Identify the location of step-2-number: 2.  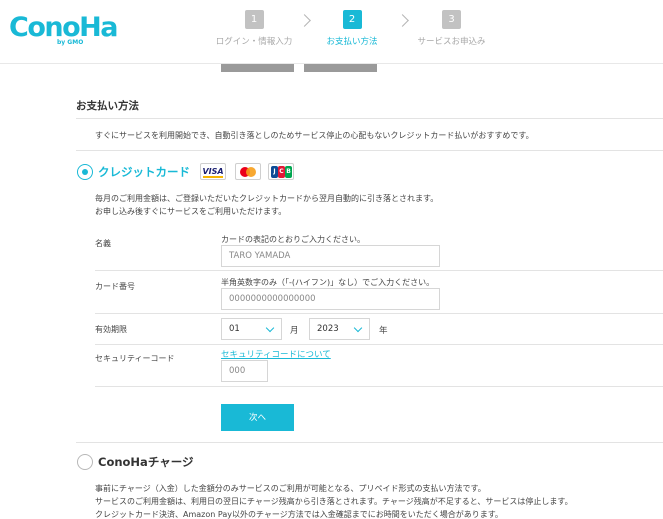
(352, 19).